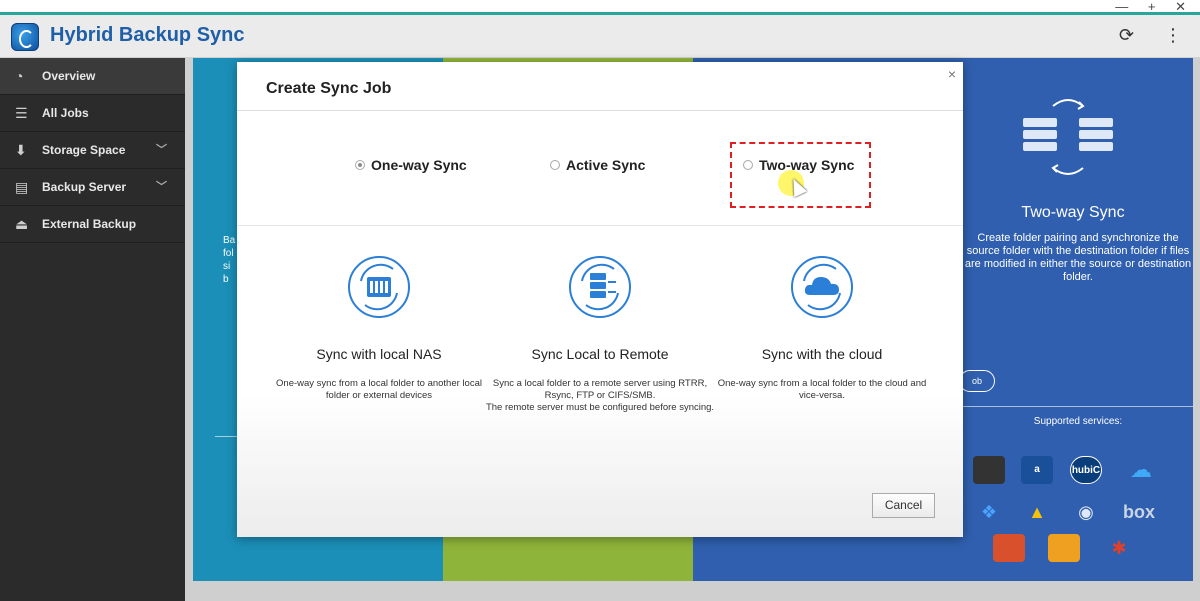  I want to click on feature-title: Sync with the cloud, so click(822, 354).